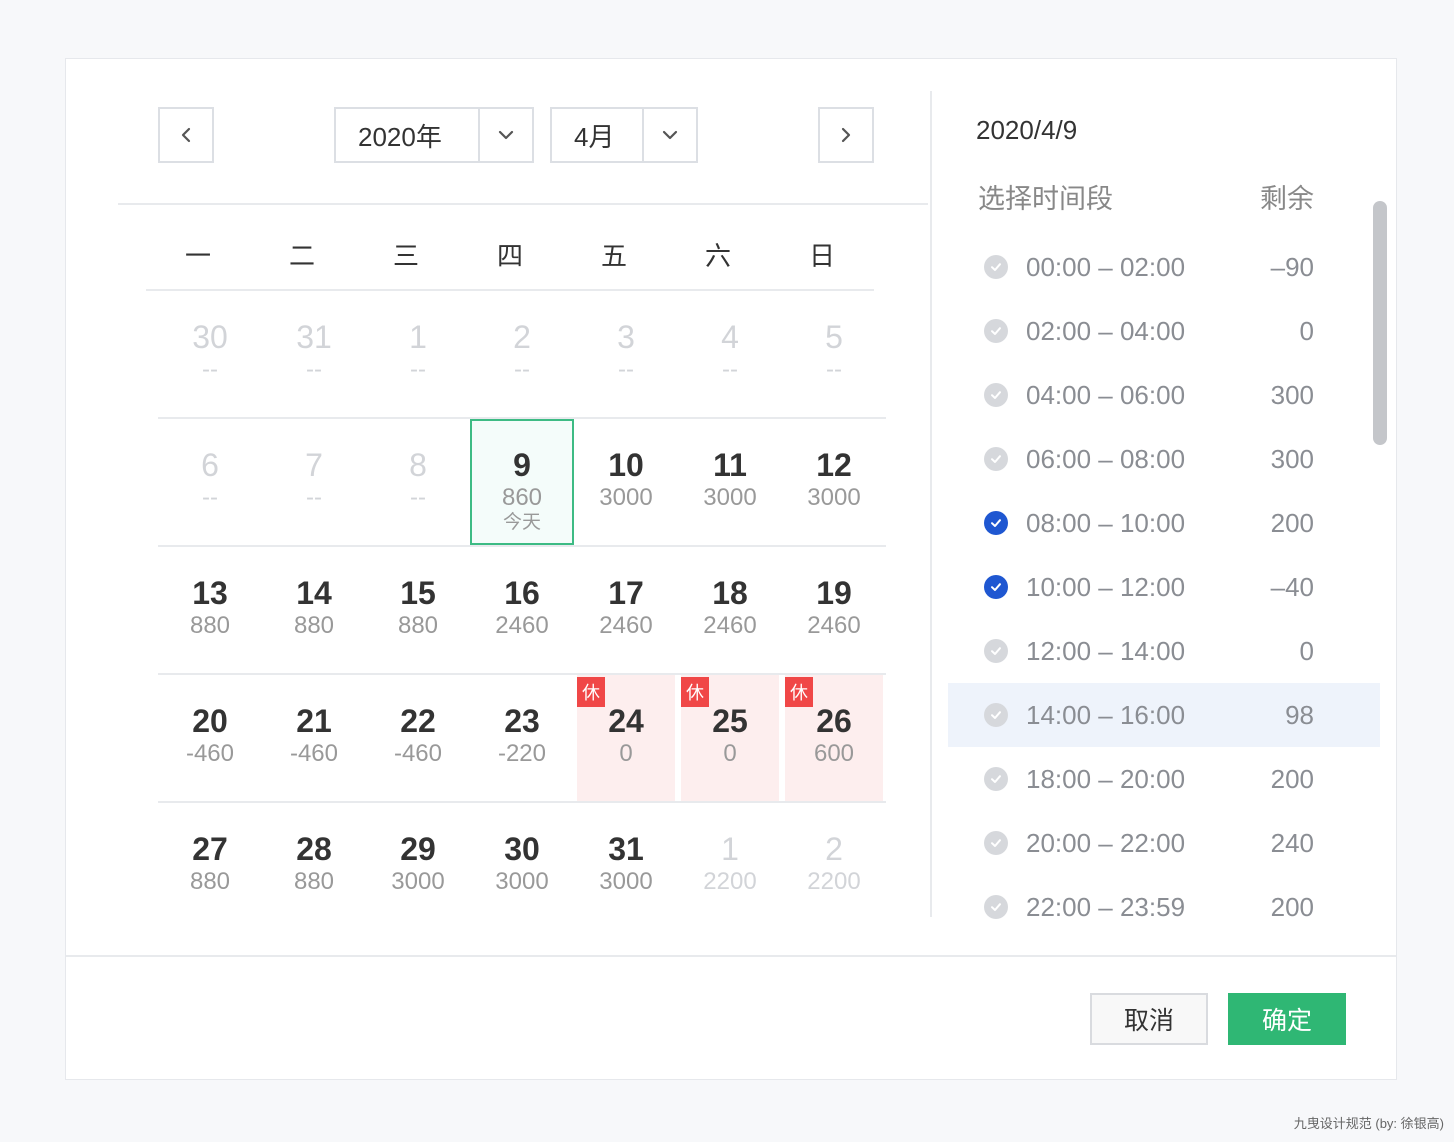 Image resolution: width=1454 pixels, height=1142 pixels. What do you see at coordinates (418, 610) in the screenshot?
I see `calendar-day: 15 880` at bounding box center [418, 610].